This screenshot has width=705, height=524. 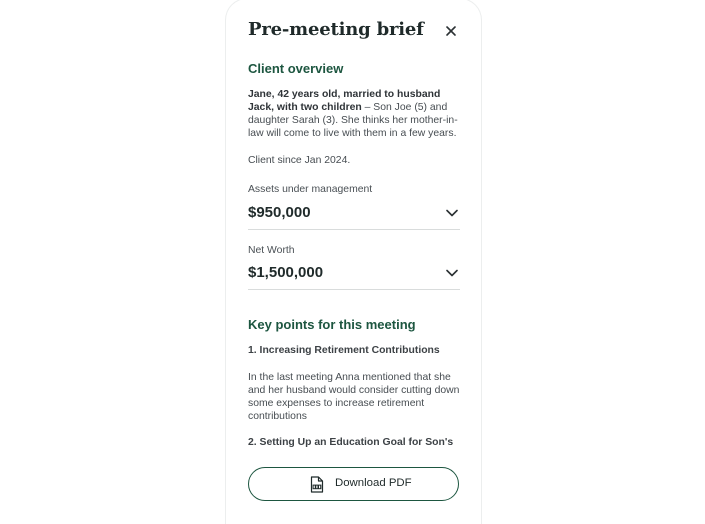 What do you see at coordinates (299, 160) in the screenshot?
I see `client-since: Client since Jan 2024.` at bounding box center [299, 160].